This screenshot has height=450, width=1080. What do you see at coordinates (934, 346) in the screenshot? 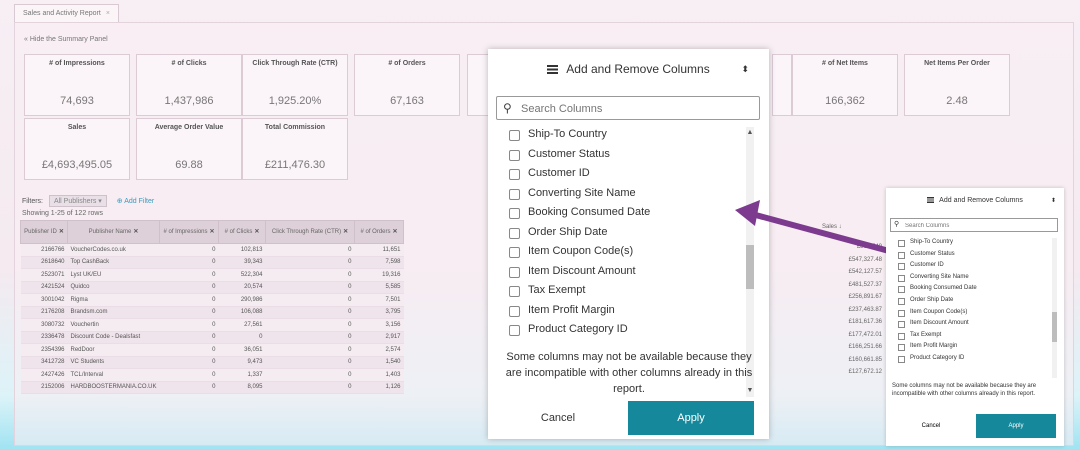
I see `column-option-label: Item Profit Margin` at bounding box center [934, 346].